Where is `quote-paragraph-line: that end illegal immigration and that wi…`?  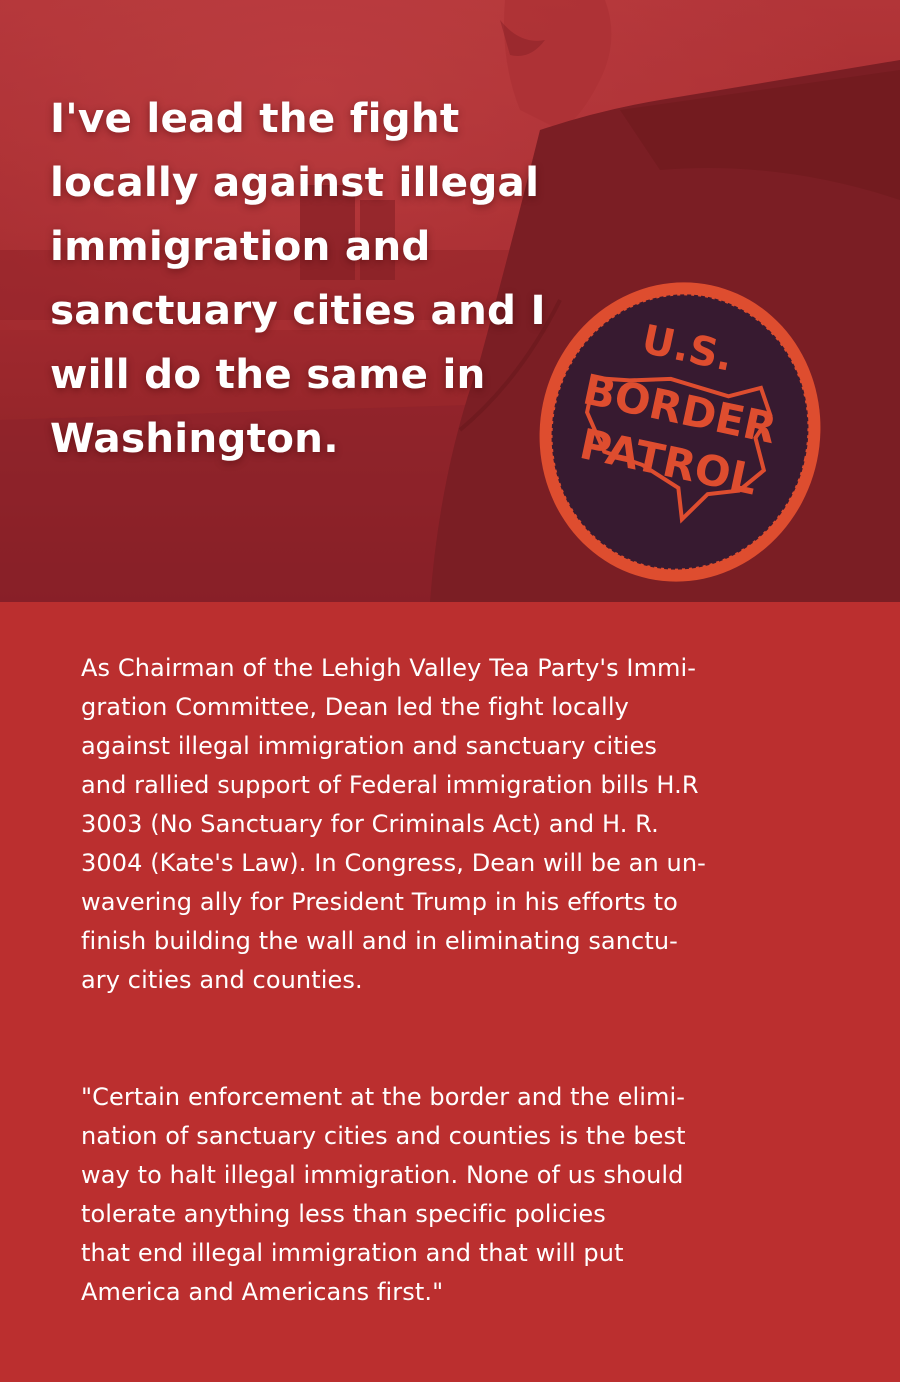 quote-paragraph-line: that end illegal immigration and that wi… is located at coordinates (352, 1253).